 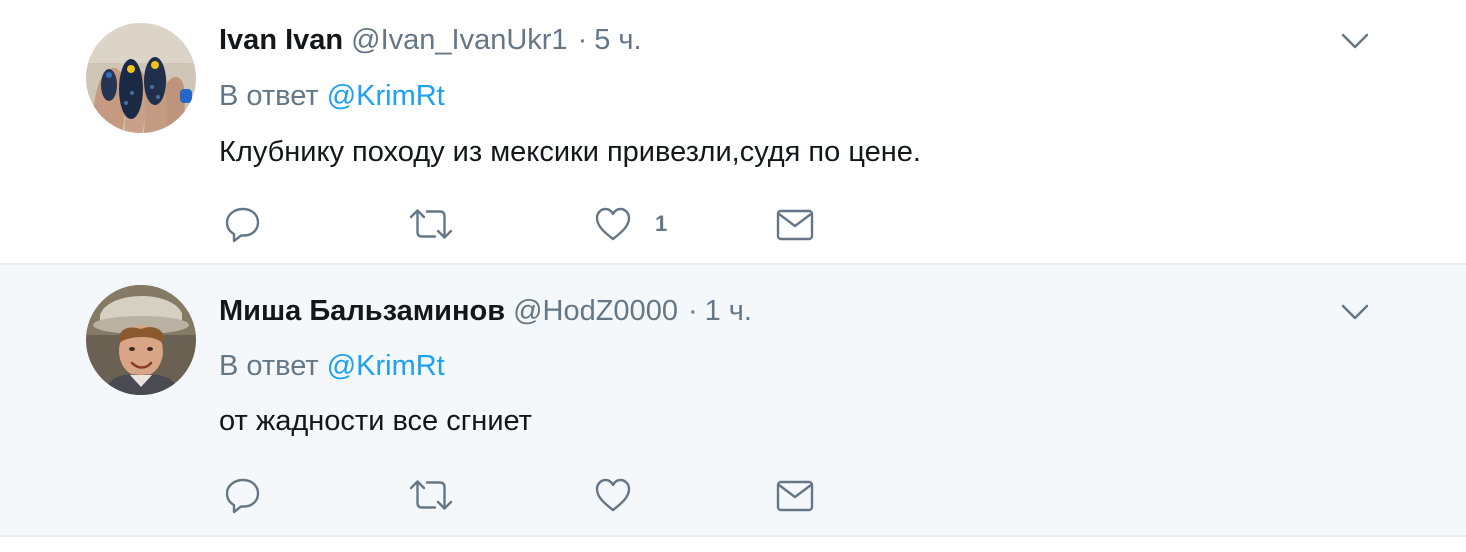 What do you see at coordinates (362, 311) in the screenshot?
I see `user-fullname: Миша Бальзаминов` at bounding box center [362, 311].